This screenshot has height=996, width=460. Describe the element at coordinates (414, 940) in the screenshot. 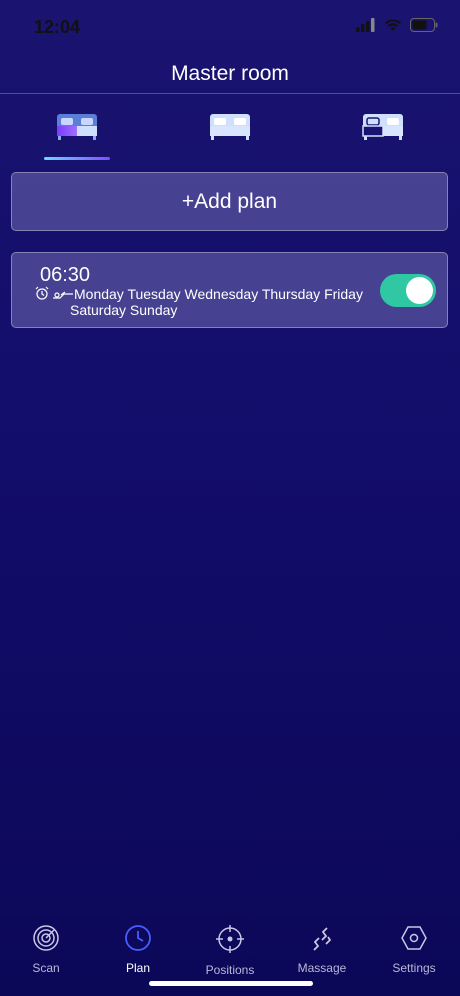

I see `hexagon-gear-icon` at that location.